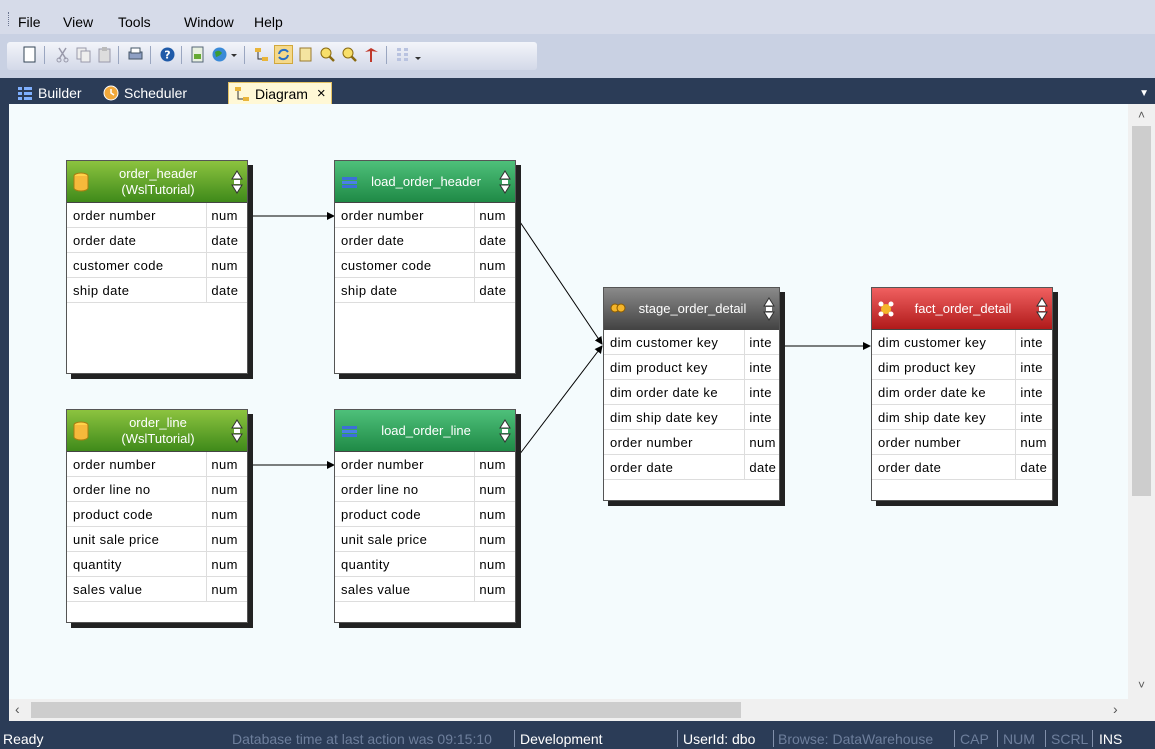 The image size is (1155, 749). I want to click on horizontal-scrollbar: ‹ ›, so click(568, 710).